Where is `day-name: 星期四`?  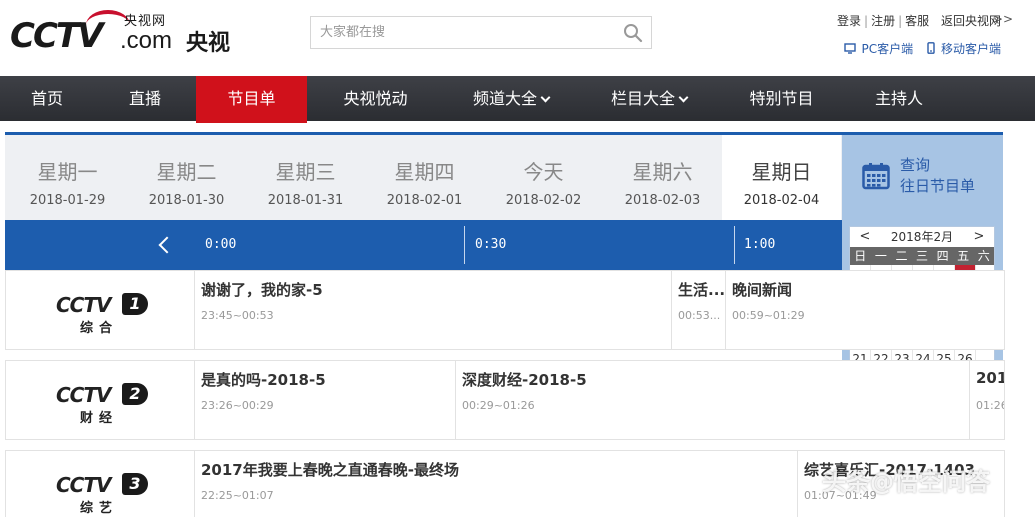 day-name: 星期四 is located at coordinates (424, 172).